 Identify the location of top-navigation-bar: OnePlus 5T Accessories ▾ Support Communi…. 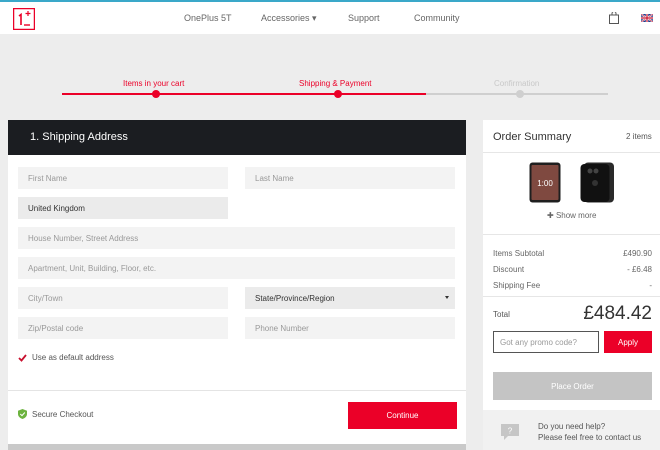
(330, 17).